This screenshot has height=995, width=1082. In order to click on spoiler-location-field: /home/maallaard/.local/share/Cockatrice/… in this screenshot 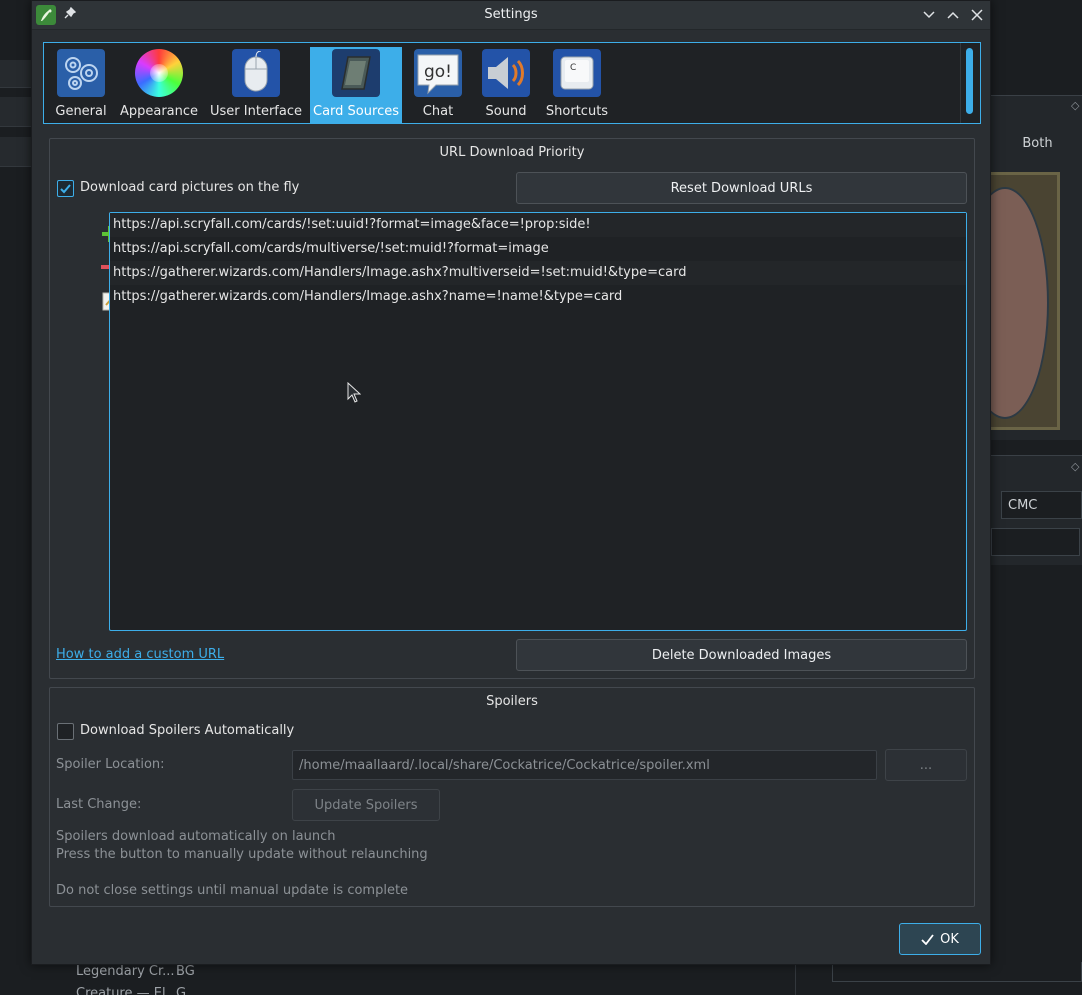, I will do `click(584, 765)`.